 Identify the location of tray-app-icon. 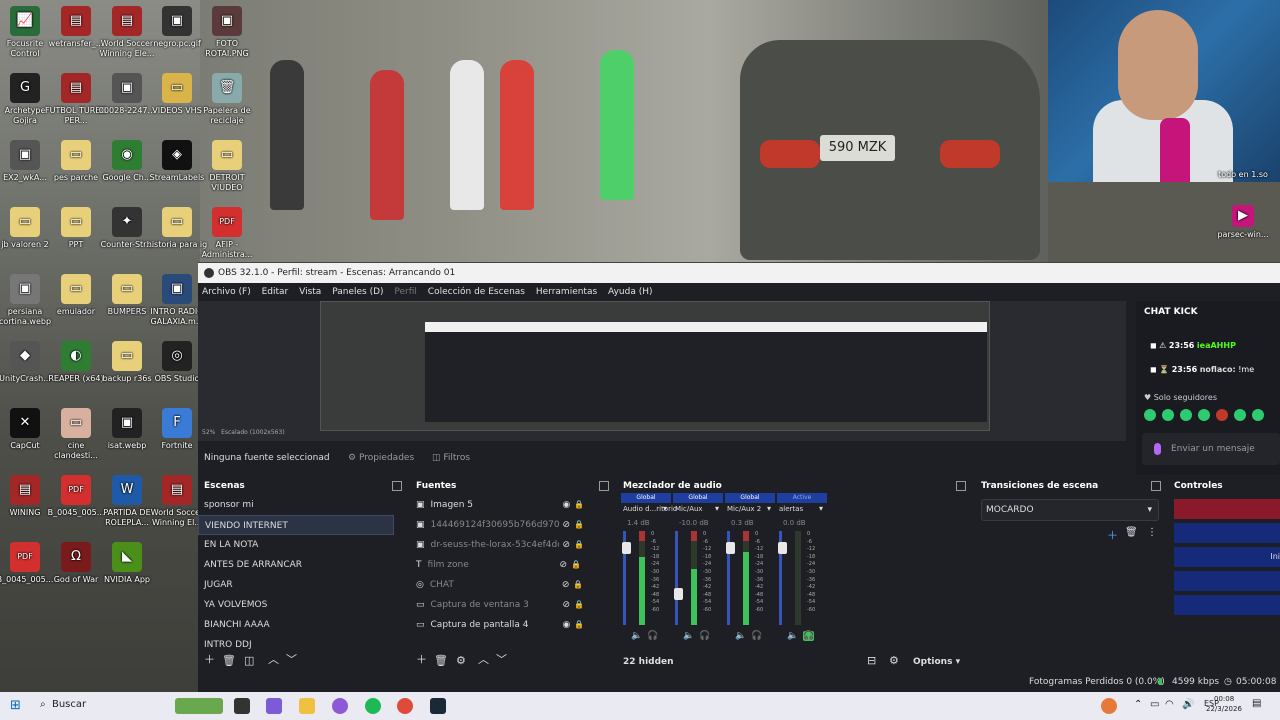
(1109, 706).